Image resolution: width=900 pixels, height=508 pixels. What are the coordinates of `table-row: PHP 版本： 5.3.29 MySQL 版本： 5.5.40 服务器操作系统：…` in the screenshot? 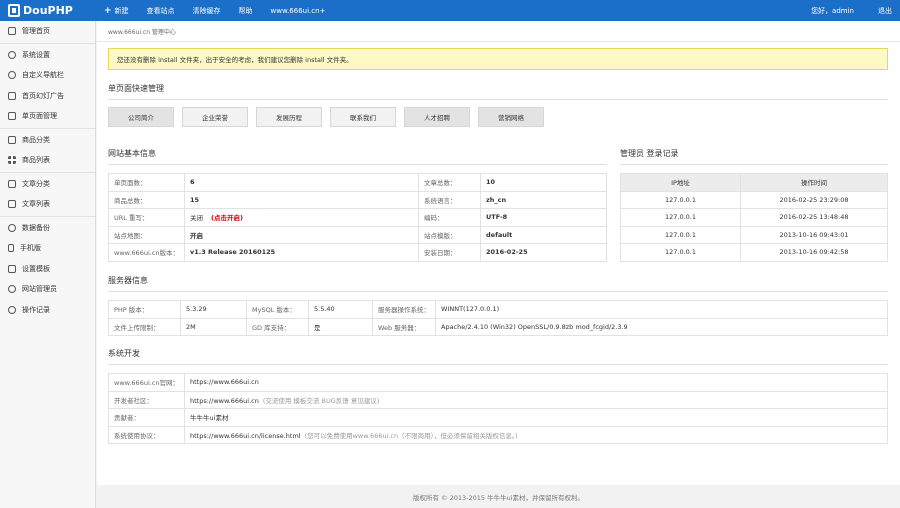 It's located at (498, 309).